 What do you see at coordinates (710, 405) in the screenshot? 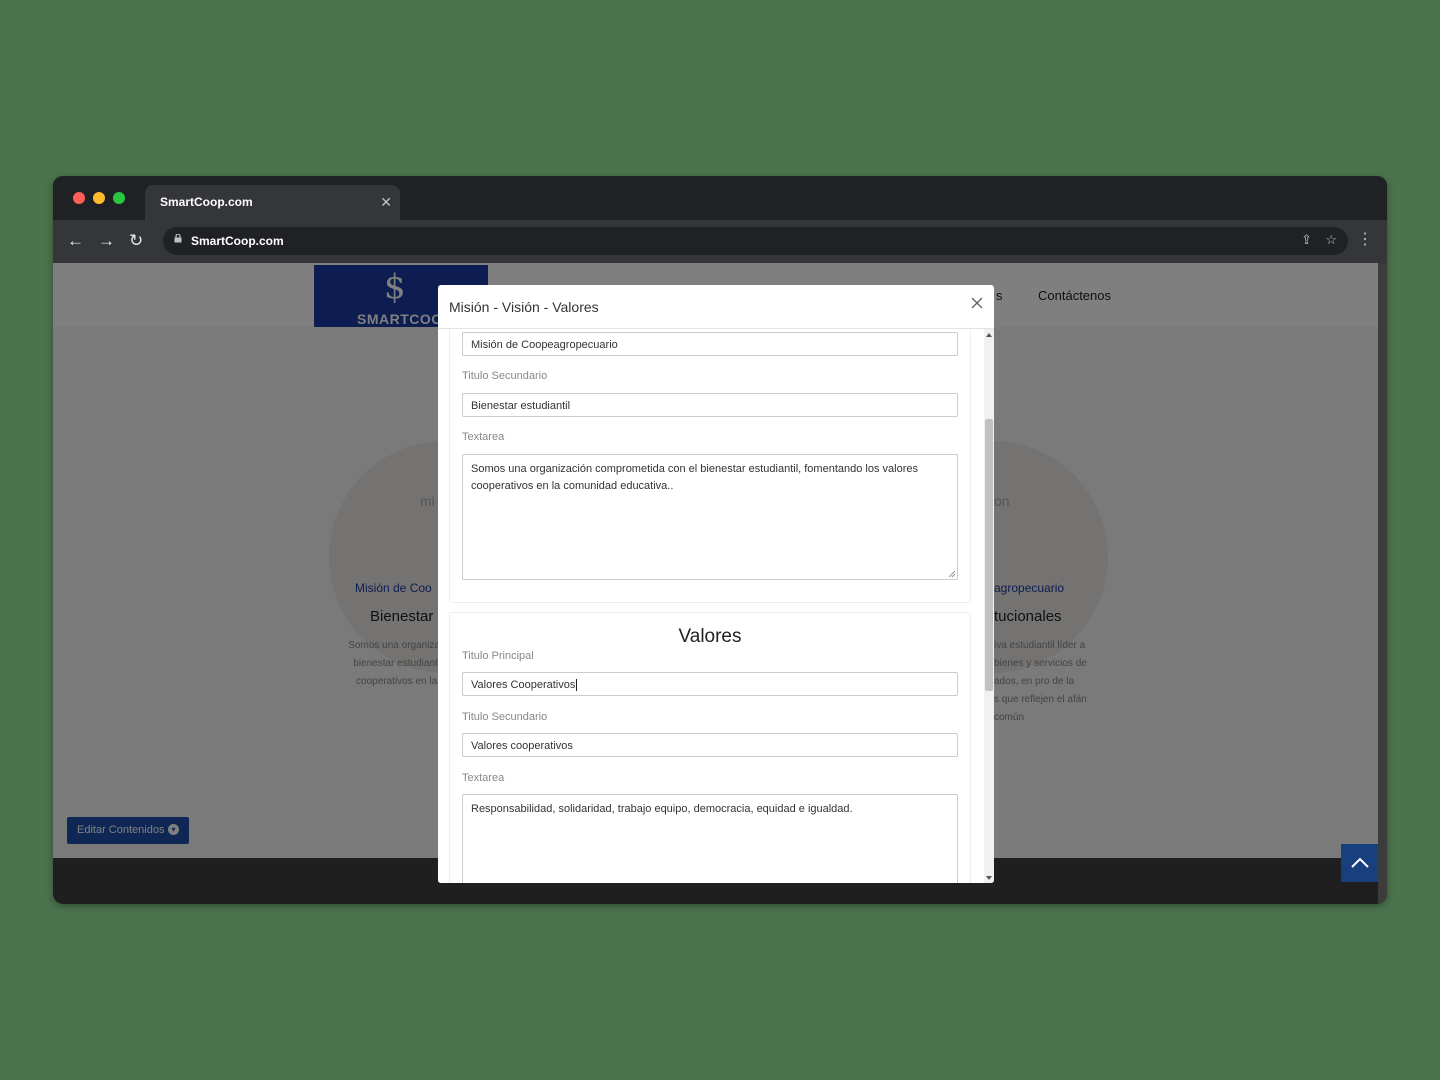
I see `mision-titulo-secundario-input: Bienestar estudiantil` at bounding box center [710, 405].